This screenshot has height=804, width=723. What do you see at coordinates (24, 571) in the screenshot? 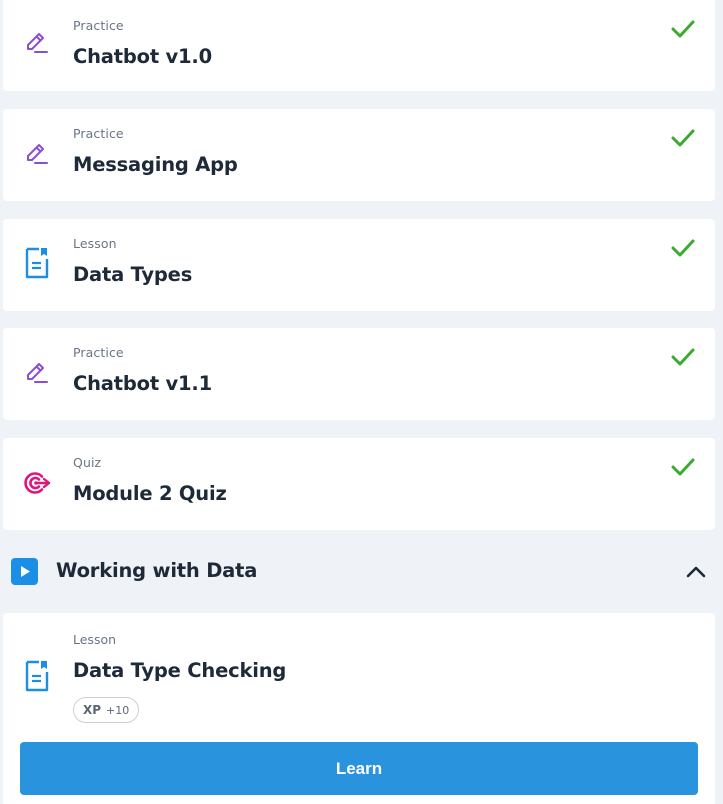
I see `play-icon` at bounding box center [24, 571].